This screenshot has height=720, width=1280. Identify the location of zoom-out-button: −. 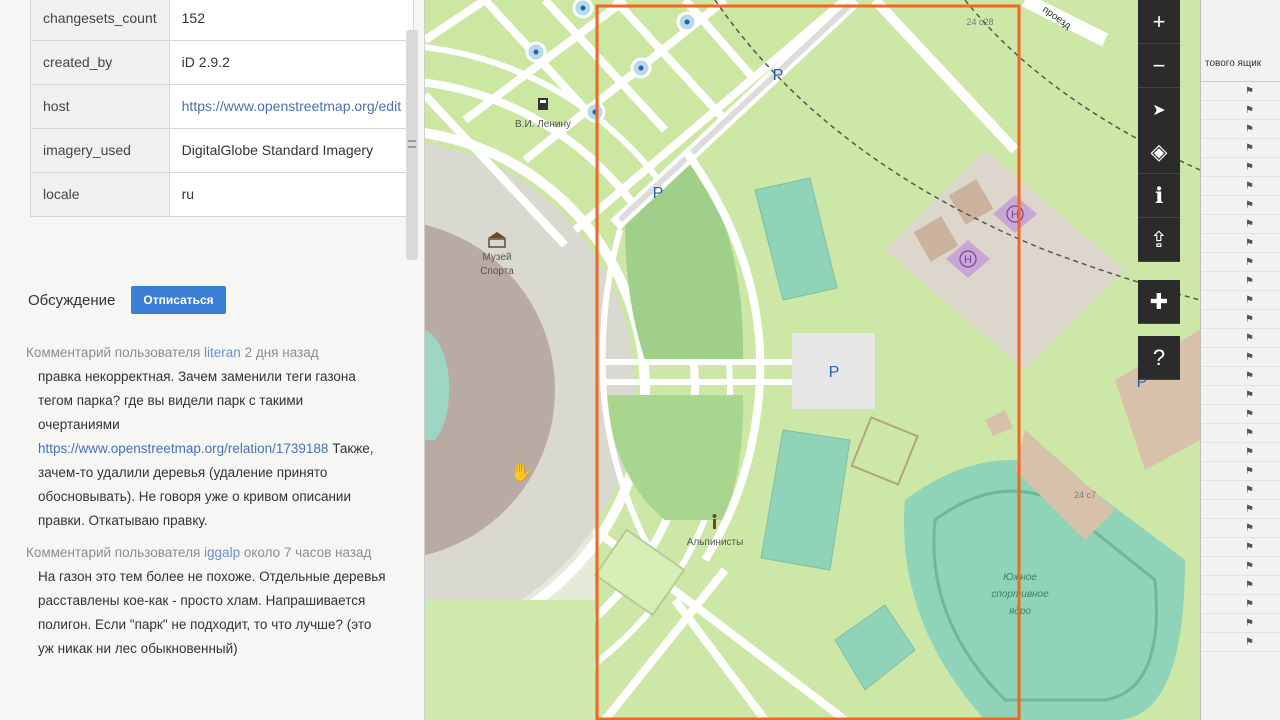
(1159, 66).